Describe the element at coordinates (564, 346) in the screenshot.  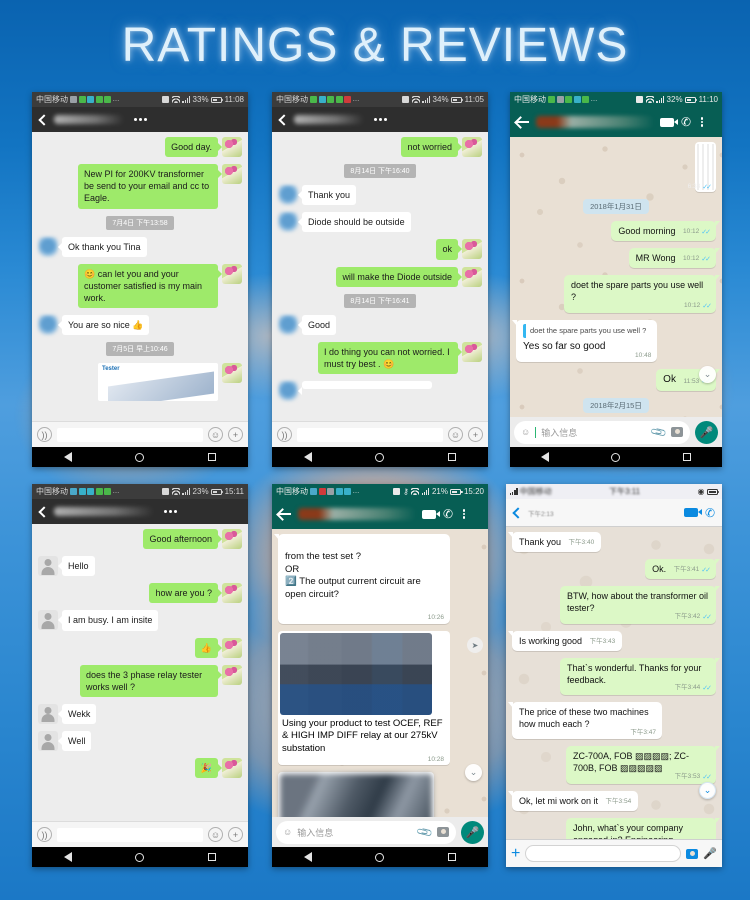
I see `message-text: Yes so far so good` at that location.